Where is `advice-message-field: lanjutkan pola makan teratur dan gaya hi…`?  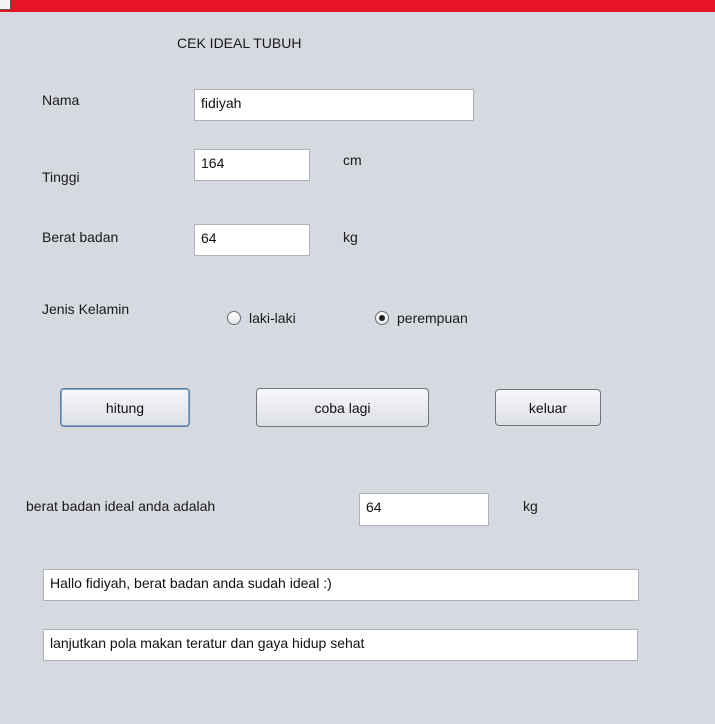 advice-message-field: lanjutkan pola makan teratur dan gaya hi… is located at coordinates (340, 645).